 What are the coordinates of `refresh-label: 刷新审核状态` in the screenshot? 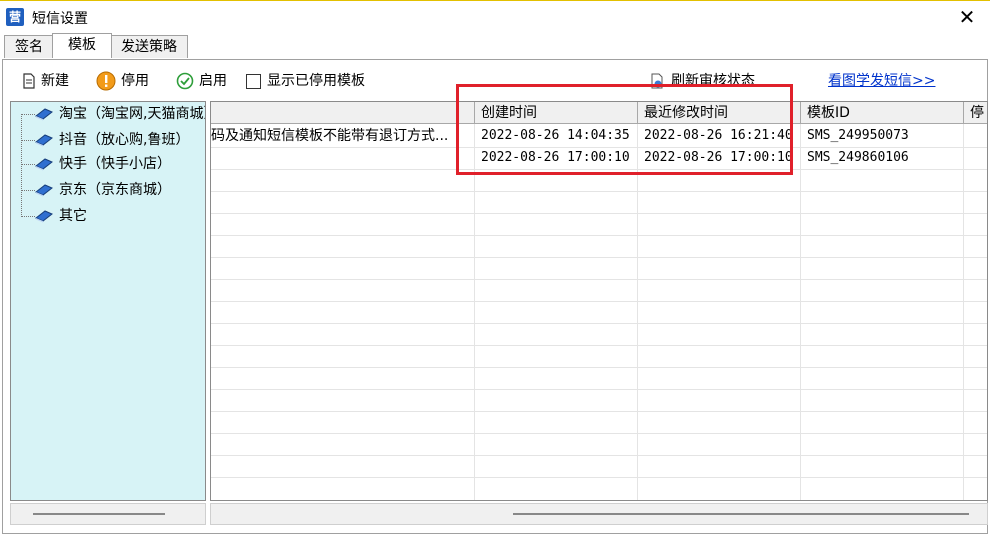 It's located at (713, 81).